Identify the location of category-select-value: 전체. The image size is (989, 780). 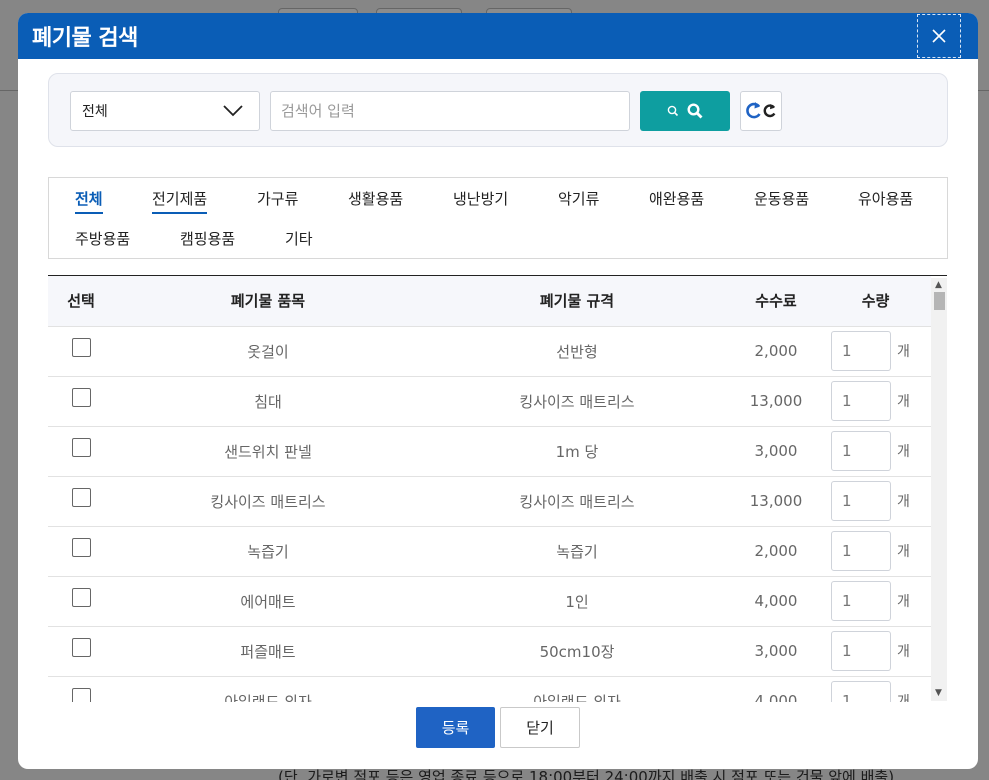
(95, 112).